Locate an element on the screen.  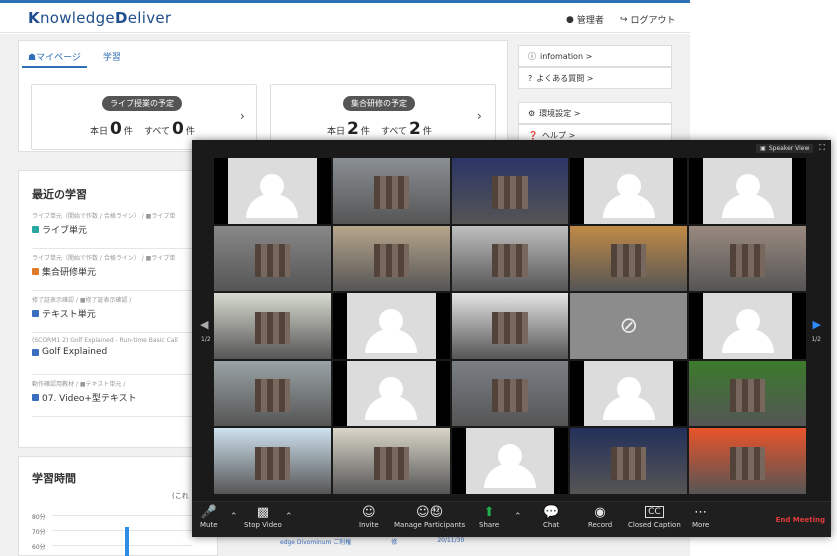
admin-link: ● 管理者 is located at coordinates (585, 20).